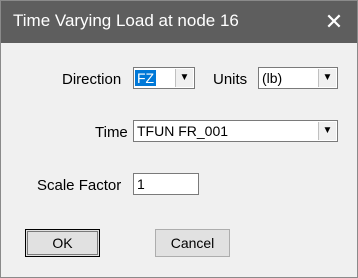 Image resolution: width=358 pixels, height=278 pixels. I want to click on cancel-button: Cancel, so click(192, 243).